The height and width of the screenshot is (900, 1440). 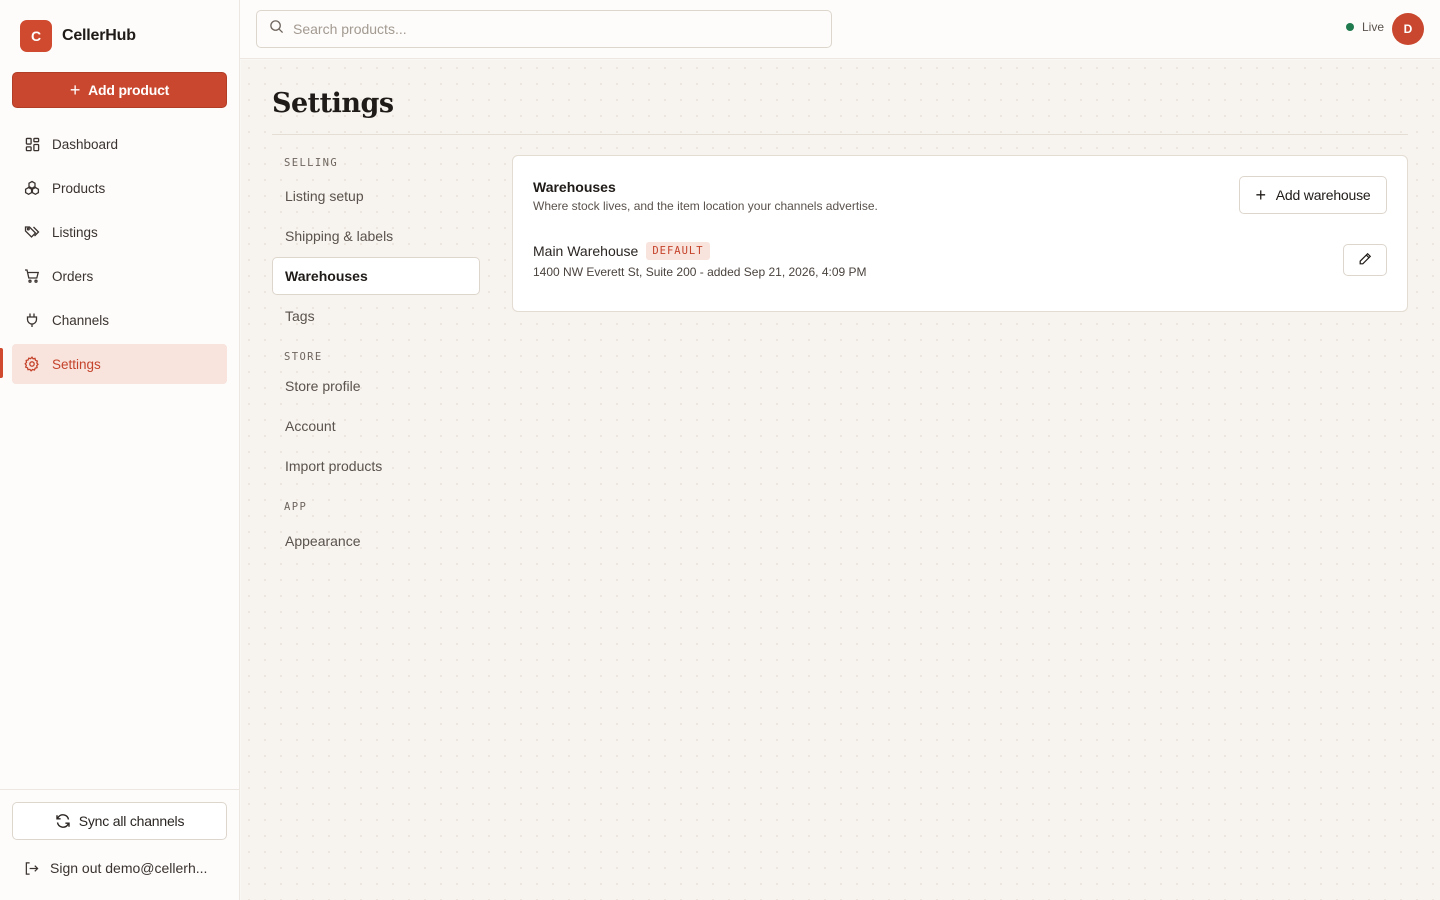 I want to click on page-title: Settings, so click(x=333, y=103).